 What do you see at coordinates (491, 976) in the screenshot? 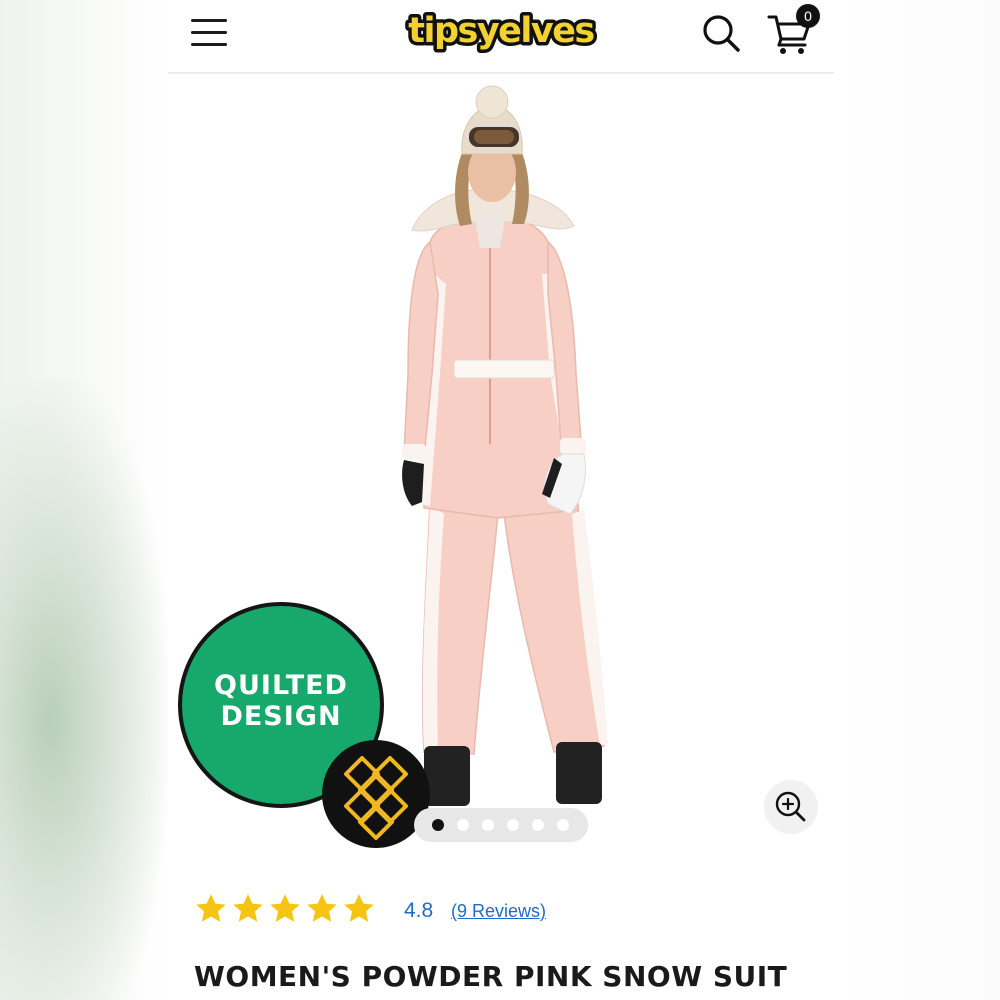
I see `product-title: WOMEN'S POWDER PINK SNOW SUIT` at bounding box center [491, 976].